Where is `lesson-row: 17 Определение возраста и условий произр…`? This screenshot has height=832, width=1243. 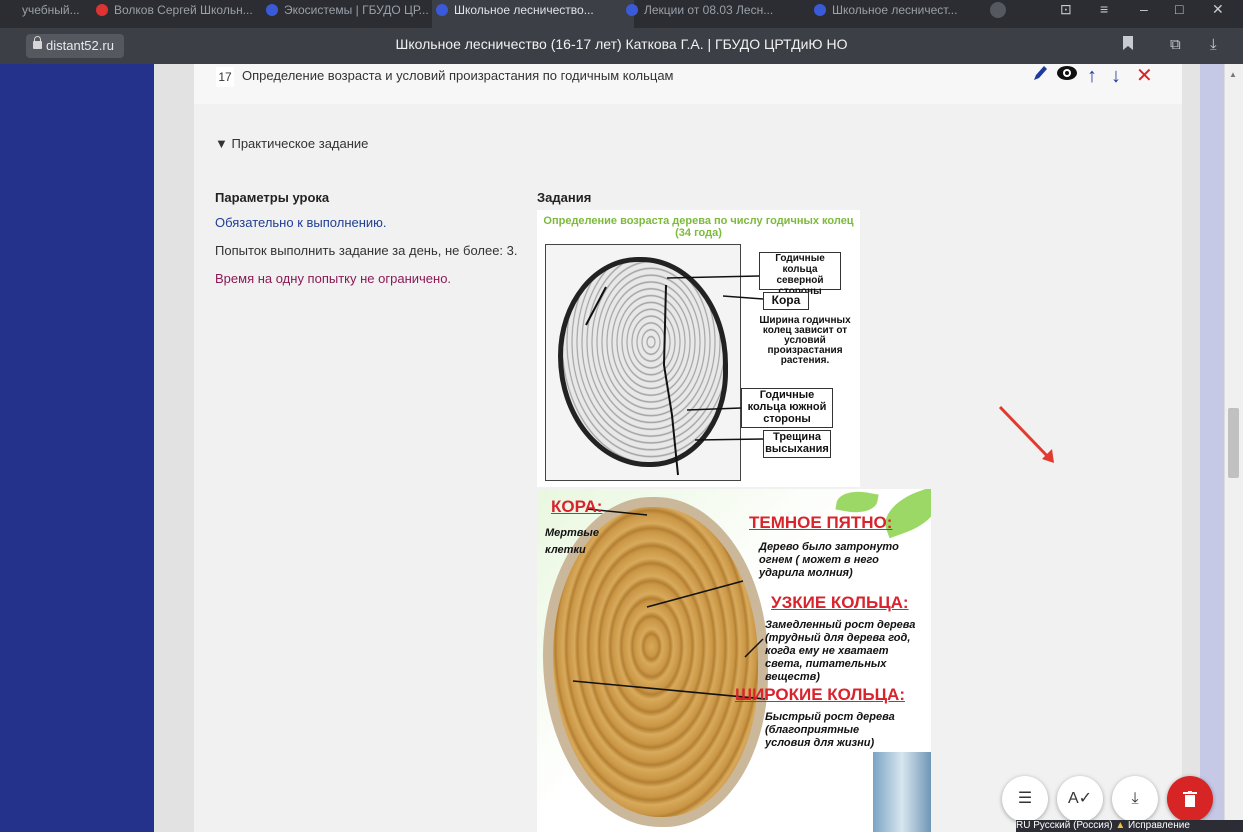 lesson-row: 17 Определение возраста и условий произр… is located at coordinates (688, 84).